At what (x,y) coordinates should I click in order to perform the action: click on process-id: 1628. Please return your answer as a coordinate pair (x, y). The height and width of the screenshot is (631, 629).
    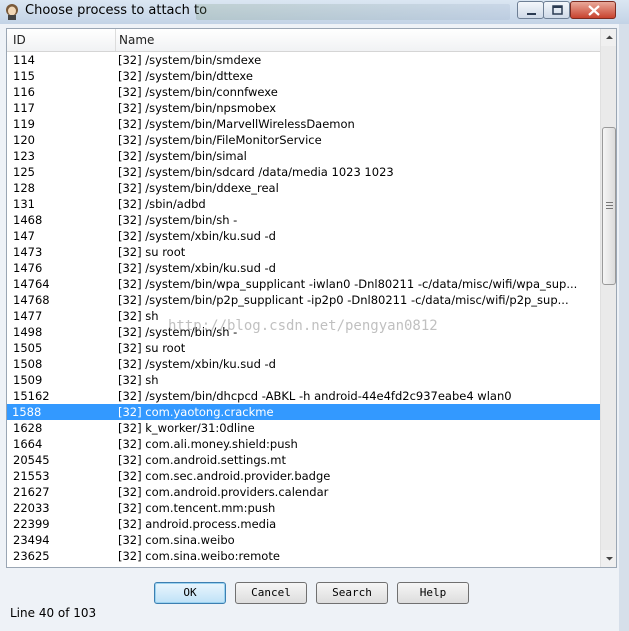
    Looking at the image, I should click on (28, 428).